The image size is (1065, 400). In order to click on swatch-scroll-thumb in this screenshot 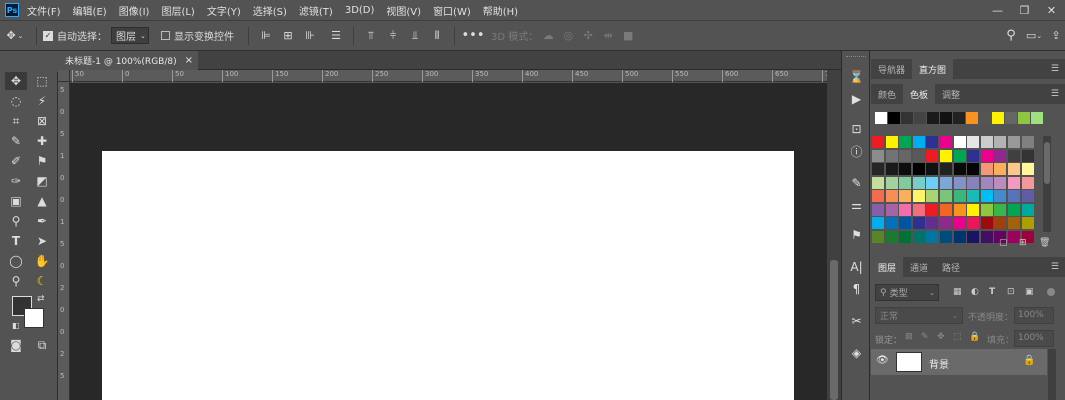, I will do `click(1047, 163)`.